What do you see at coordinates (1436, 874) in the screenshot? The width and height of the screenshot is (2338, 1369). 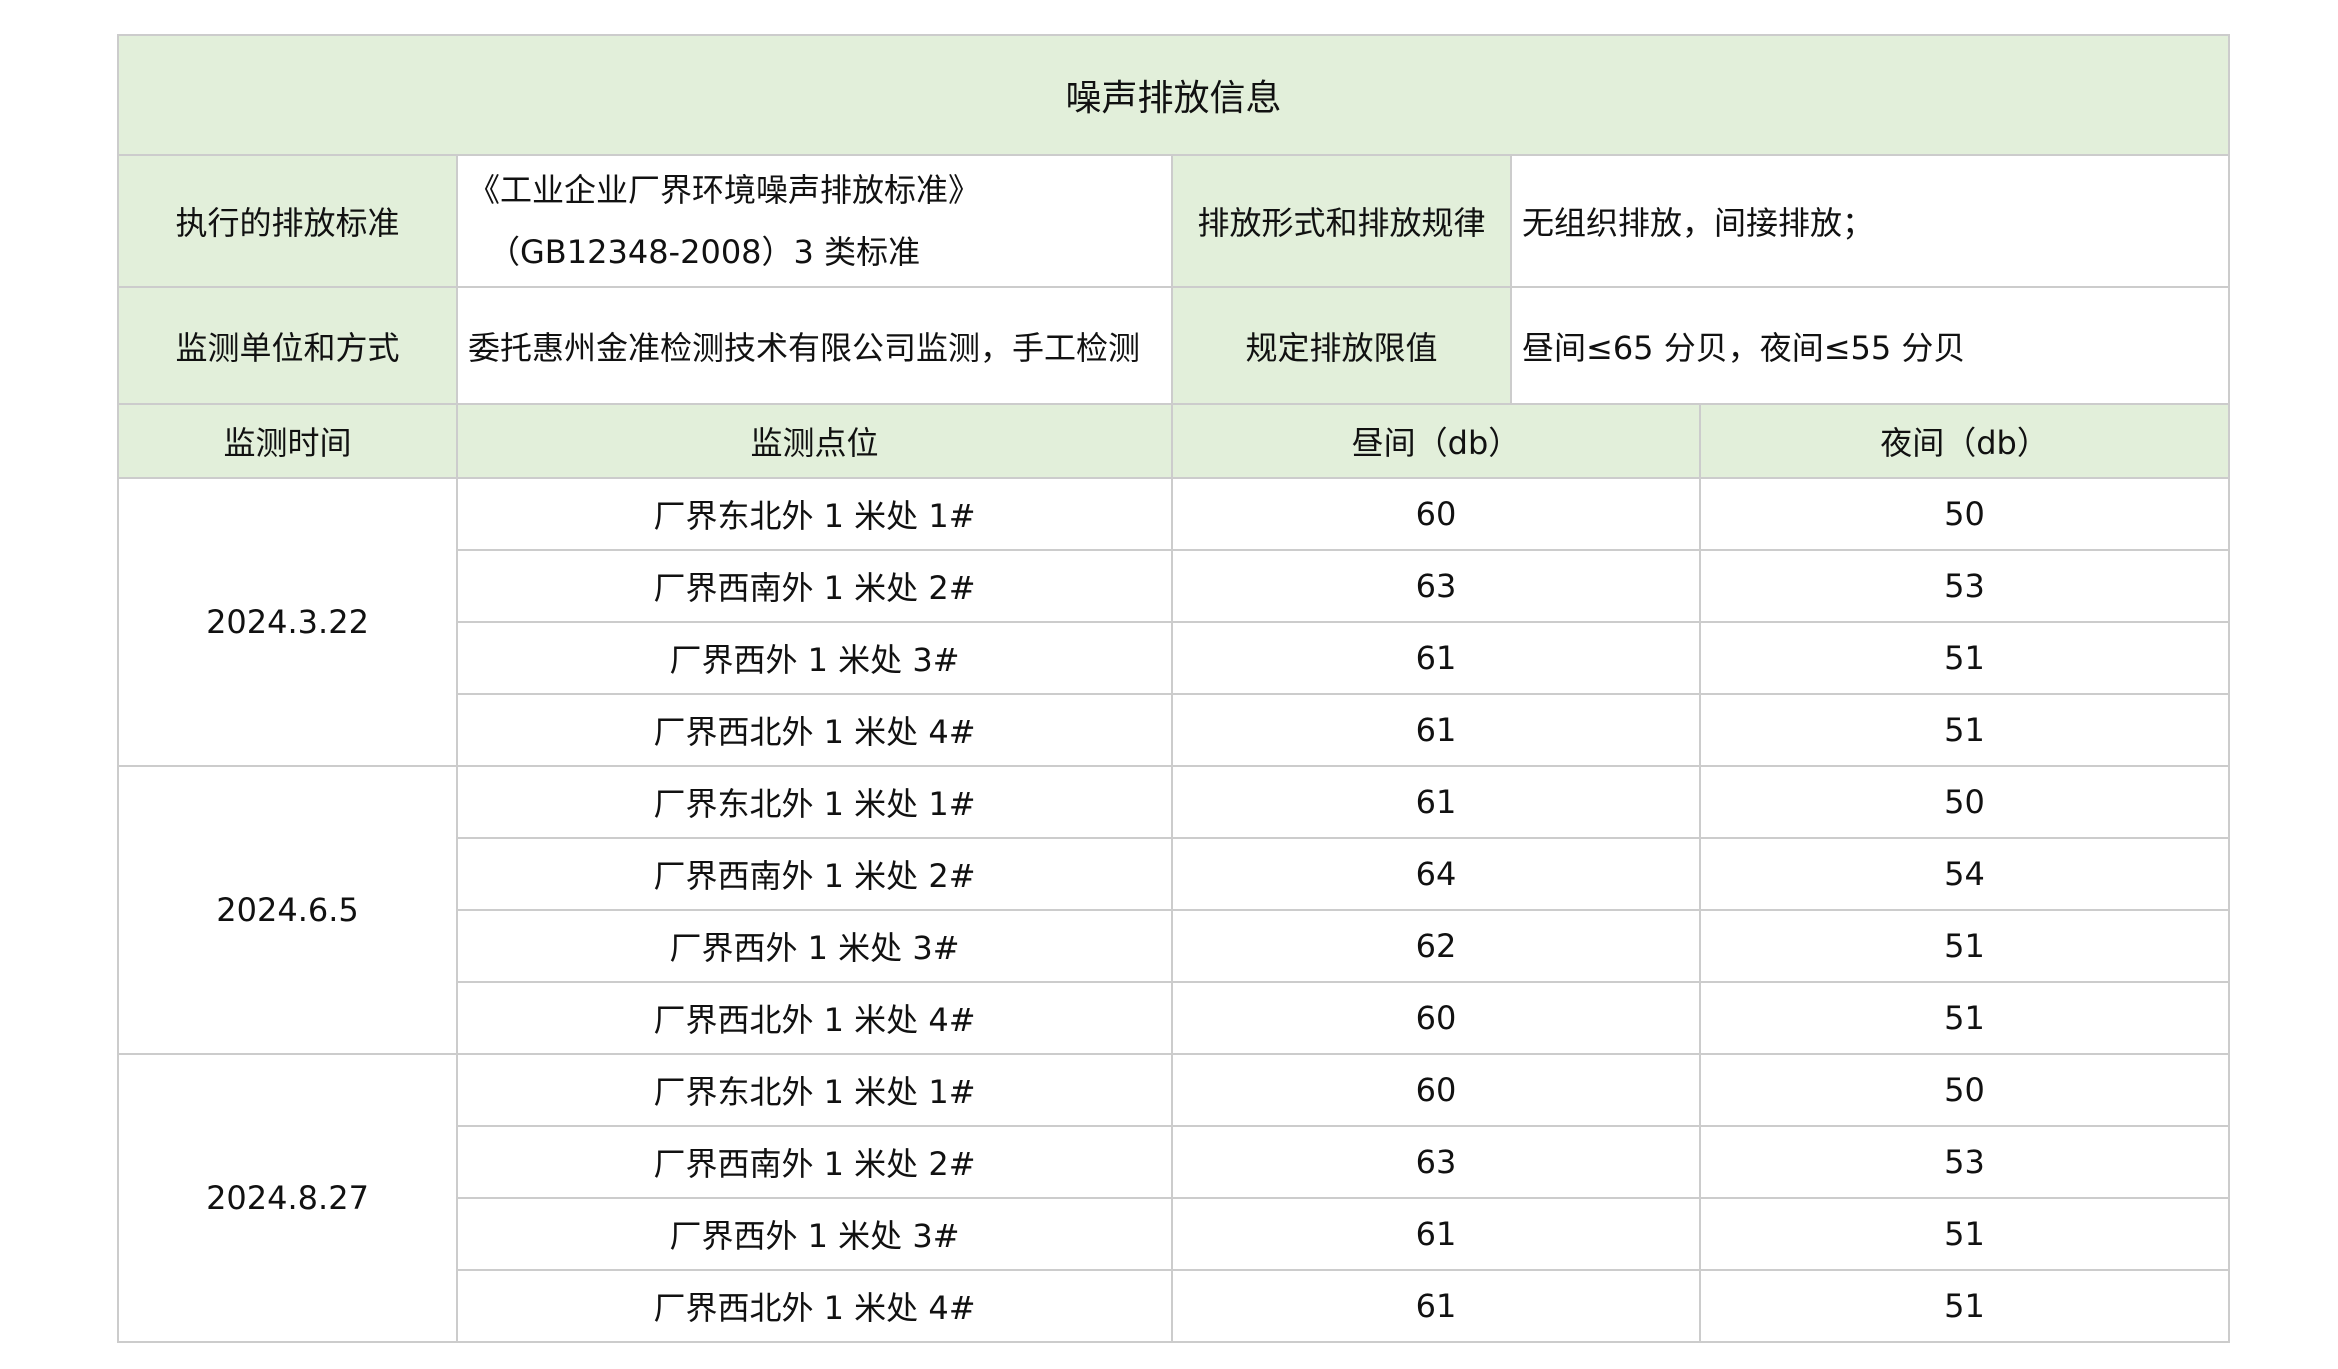 I see `day-value: 64` at bounding box center [1436, 874].